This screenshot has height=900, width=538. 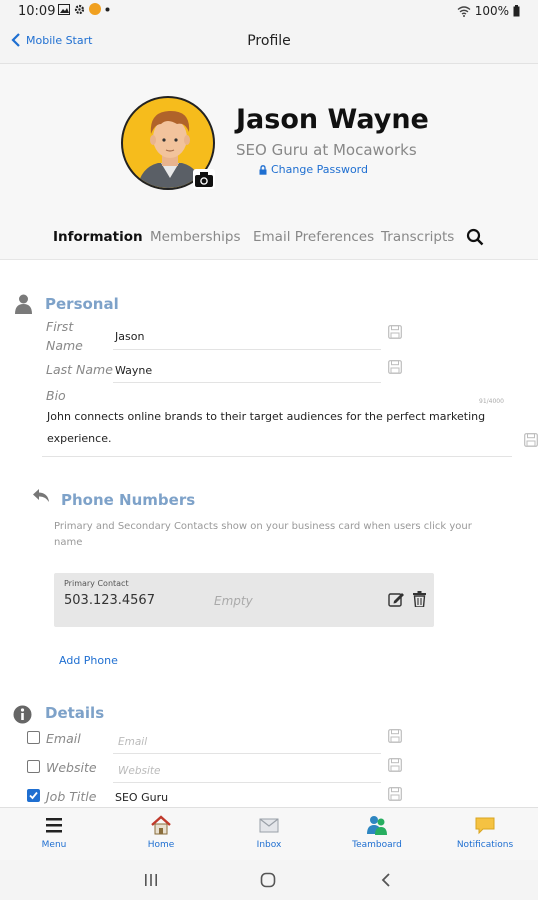 I want to click on home-button-icon, so click(x=268, y=880).